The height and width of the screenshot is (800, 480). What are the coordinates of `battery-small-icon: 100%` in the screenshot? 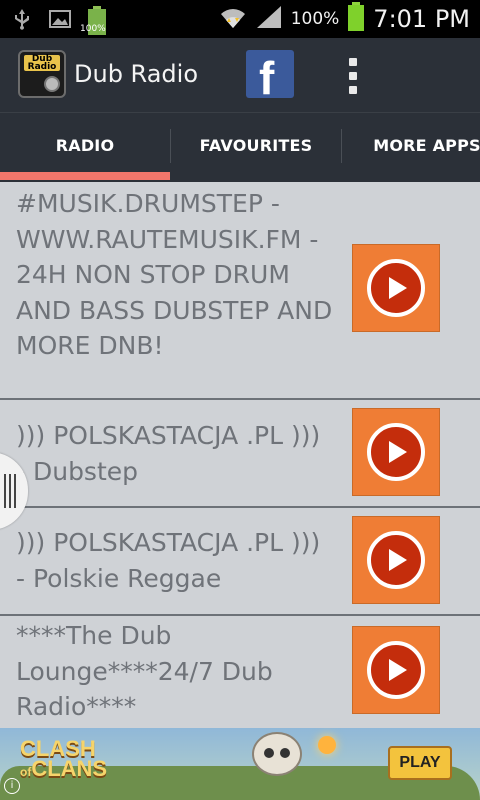 It's located at (94, 21).